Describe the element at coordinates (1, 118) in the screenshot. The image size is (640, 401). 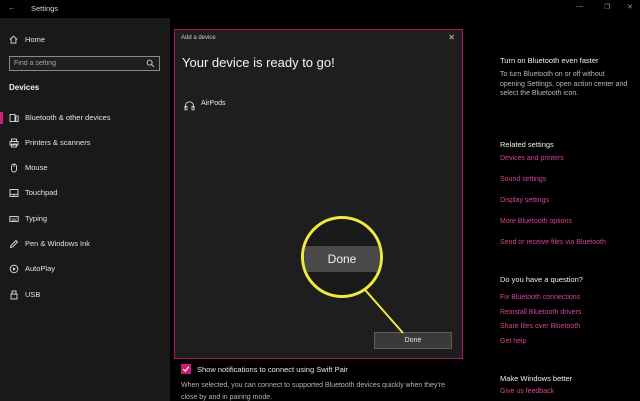
I see `active-indicator` at that location.